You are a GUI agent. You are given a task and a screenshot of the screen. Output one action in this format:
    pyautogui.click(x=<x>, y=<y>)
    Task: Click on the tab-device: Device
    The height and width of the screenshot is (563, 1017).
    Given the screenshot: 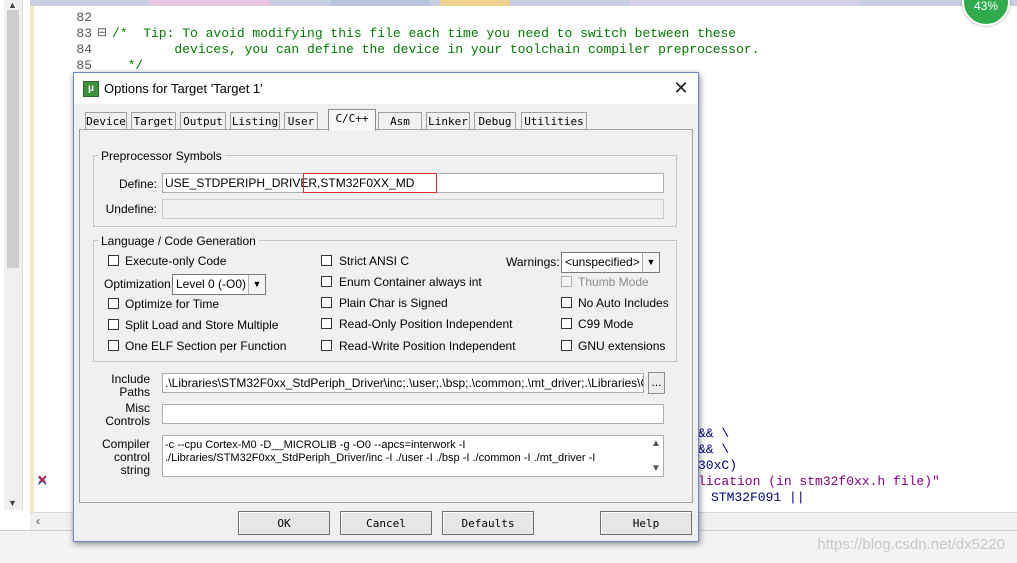 What is the action you would take?
    pyautogui.click(x=106, y=121)
    